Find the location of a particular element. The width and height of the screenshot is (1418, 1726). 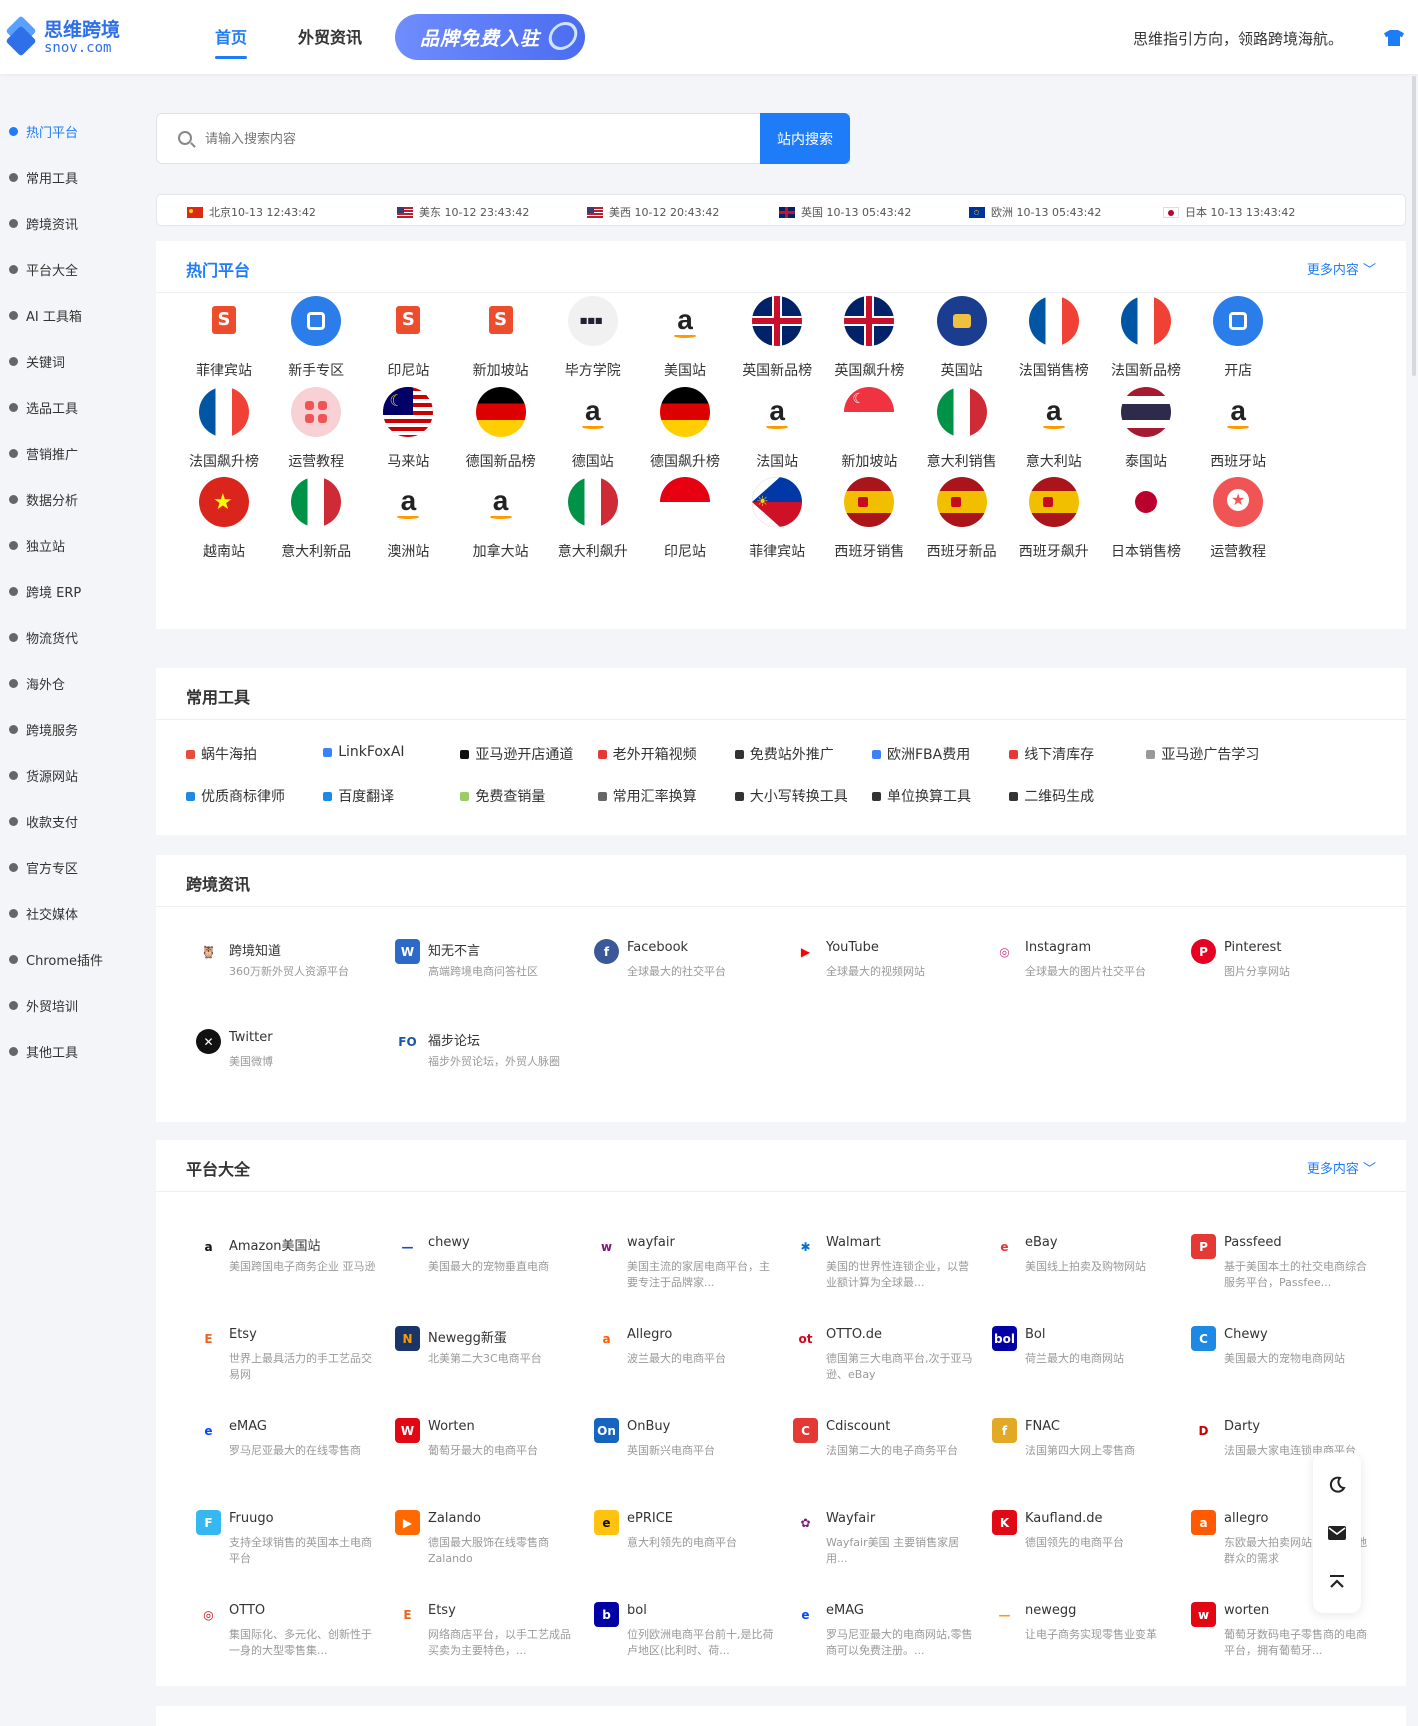

tool-link: 蜗牛海拍 is located at coordinates (221, 754).